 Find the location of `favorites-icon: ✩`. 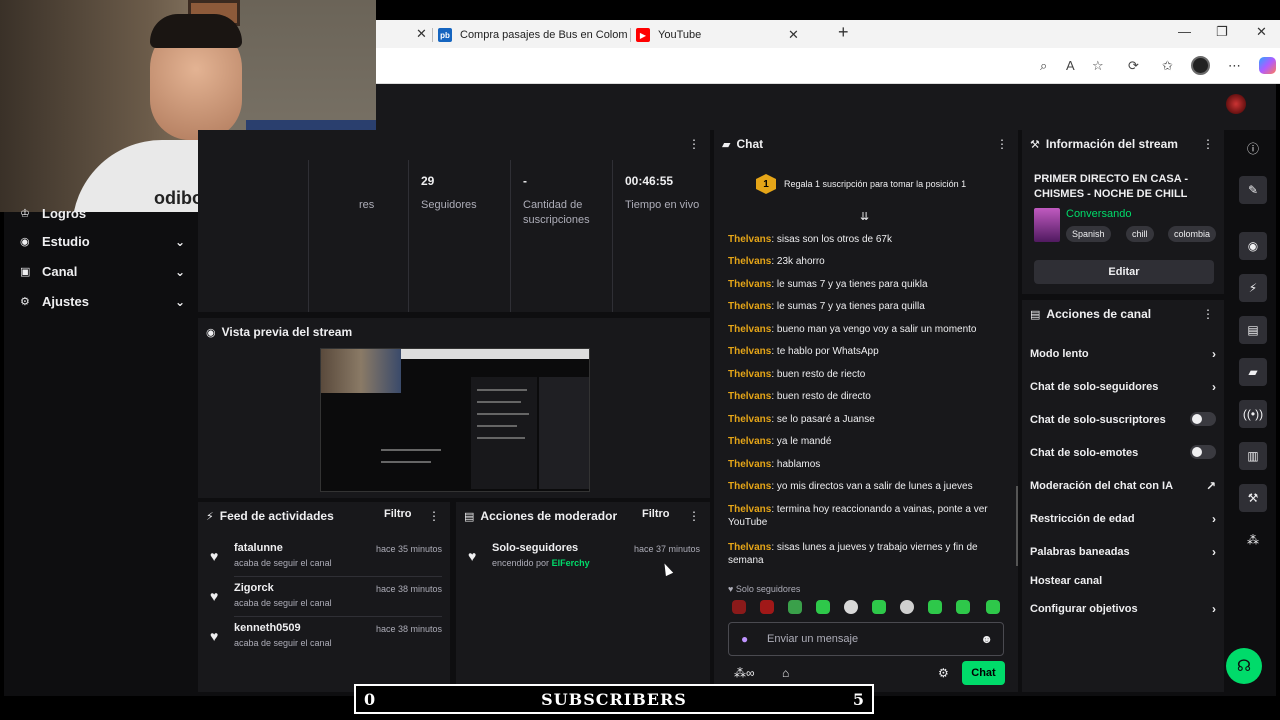

favorites-icon: ✩ is located at coordinates (1167, 66).